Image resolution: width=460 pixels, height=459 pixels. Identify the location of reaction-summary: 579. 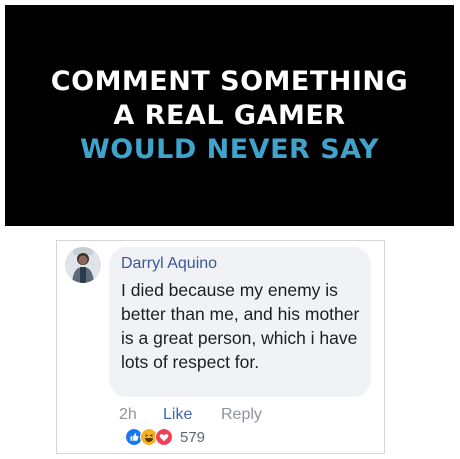
(165, 437).